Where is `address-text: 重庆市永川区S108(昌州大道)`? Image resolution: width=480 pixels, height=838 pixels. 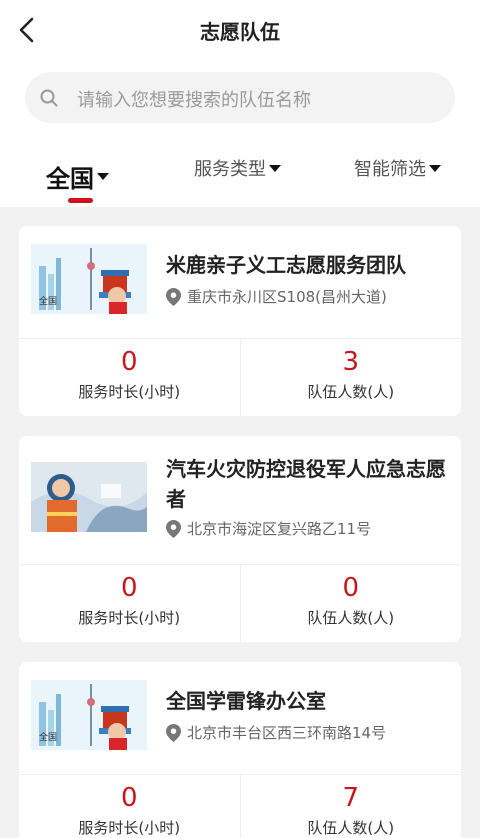 address-text: 重庆市永川区S108(昌州大道) is located at coordinates (287, 297).